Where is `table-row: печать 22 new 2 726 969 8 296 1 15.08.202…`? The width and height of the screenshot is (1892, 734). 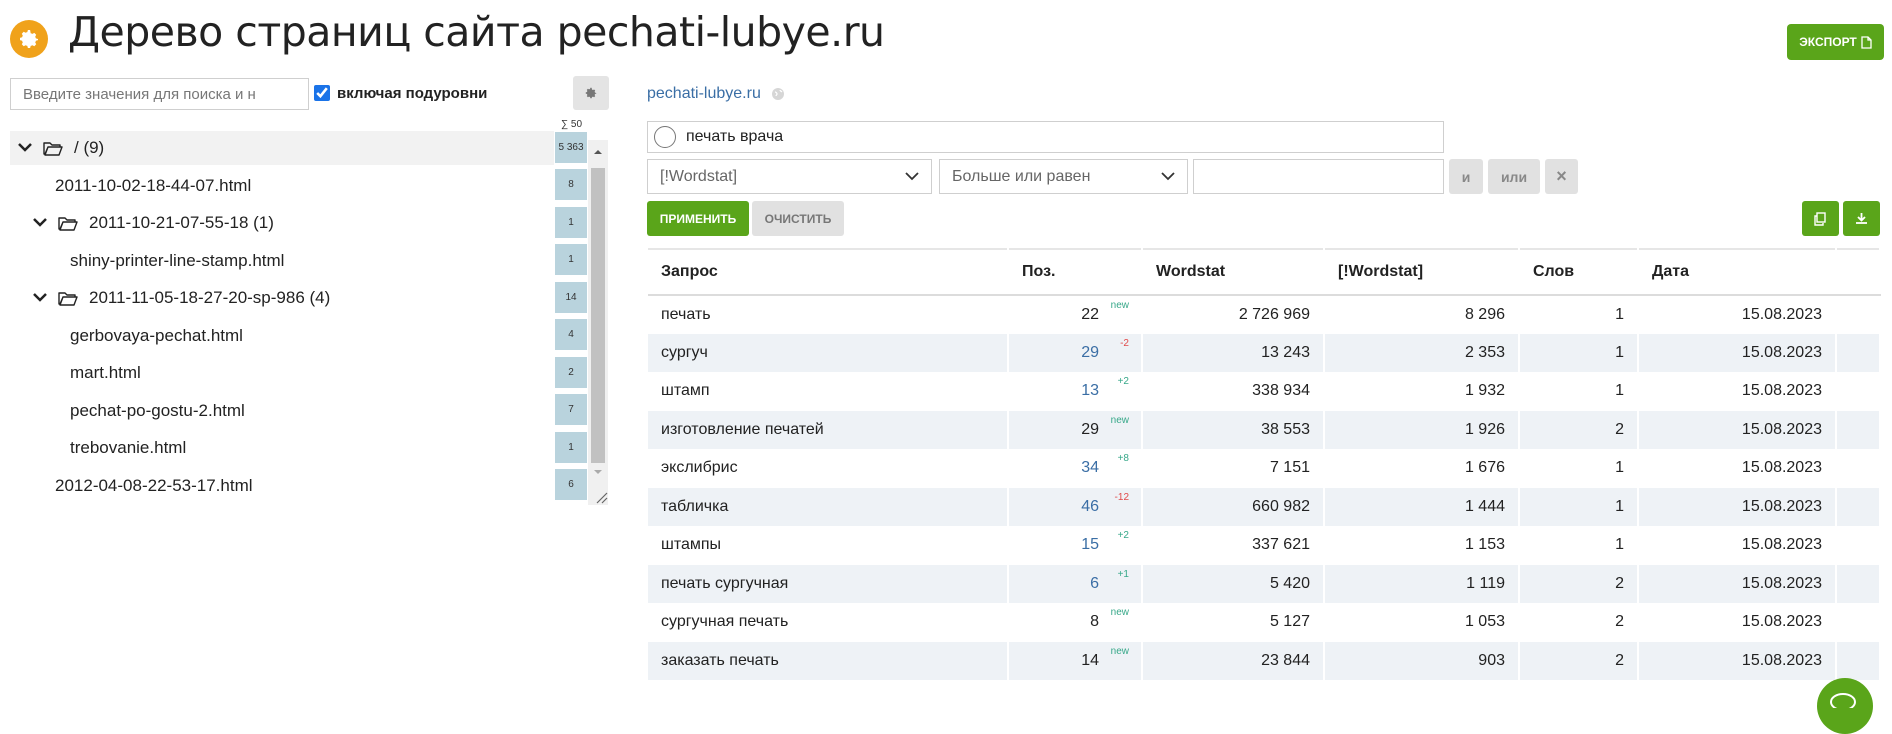 table-row: печать 22 new 2 726 969 8 296 1 15.08.202… is located at coordinates (1264, 314).